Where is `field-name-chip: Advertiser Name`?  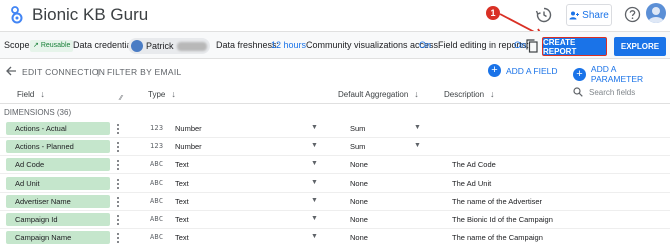 field-name-chip: Advertiser Name is located at coordinates (58, 201).